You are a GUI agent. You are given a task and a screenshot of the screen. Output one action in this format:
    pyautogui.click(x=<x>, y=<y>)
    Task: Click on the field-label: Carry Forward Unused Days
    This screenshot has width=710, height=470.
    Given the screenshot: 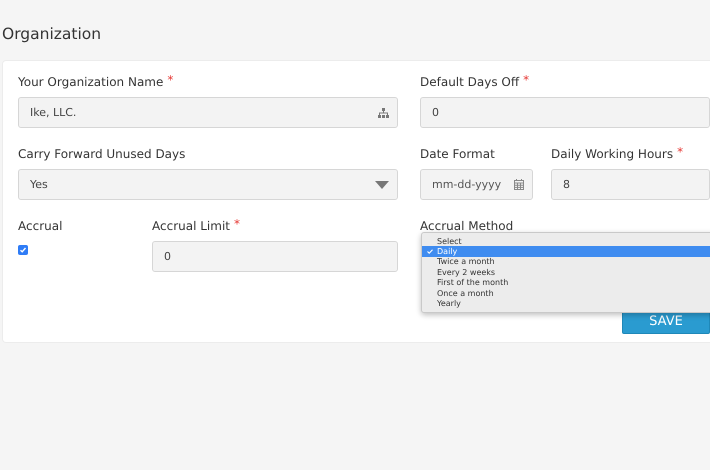 What is the action you would take?
    pyautogui.click(x=102, y=154)
    